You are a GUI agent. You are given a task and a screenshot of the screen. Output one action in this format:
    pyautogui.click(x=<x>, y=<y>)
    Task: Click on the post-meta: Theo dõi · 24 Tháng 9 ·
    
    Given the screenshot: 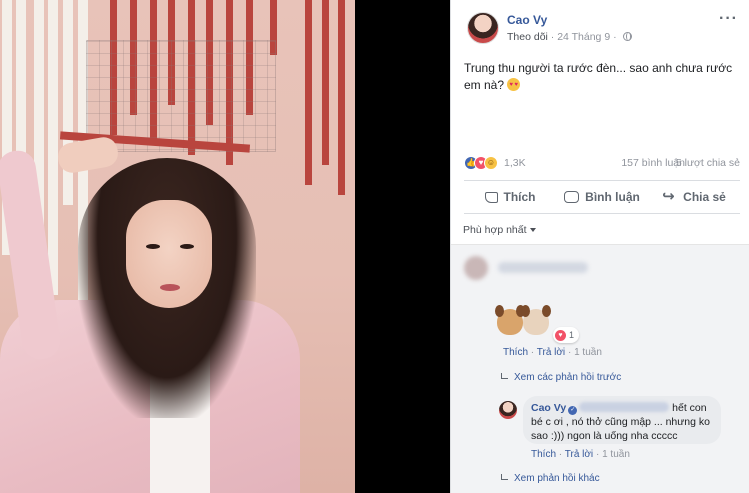 What is the action you would take?
    pyautogui.click(x=569, y=37)
    